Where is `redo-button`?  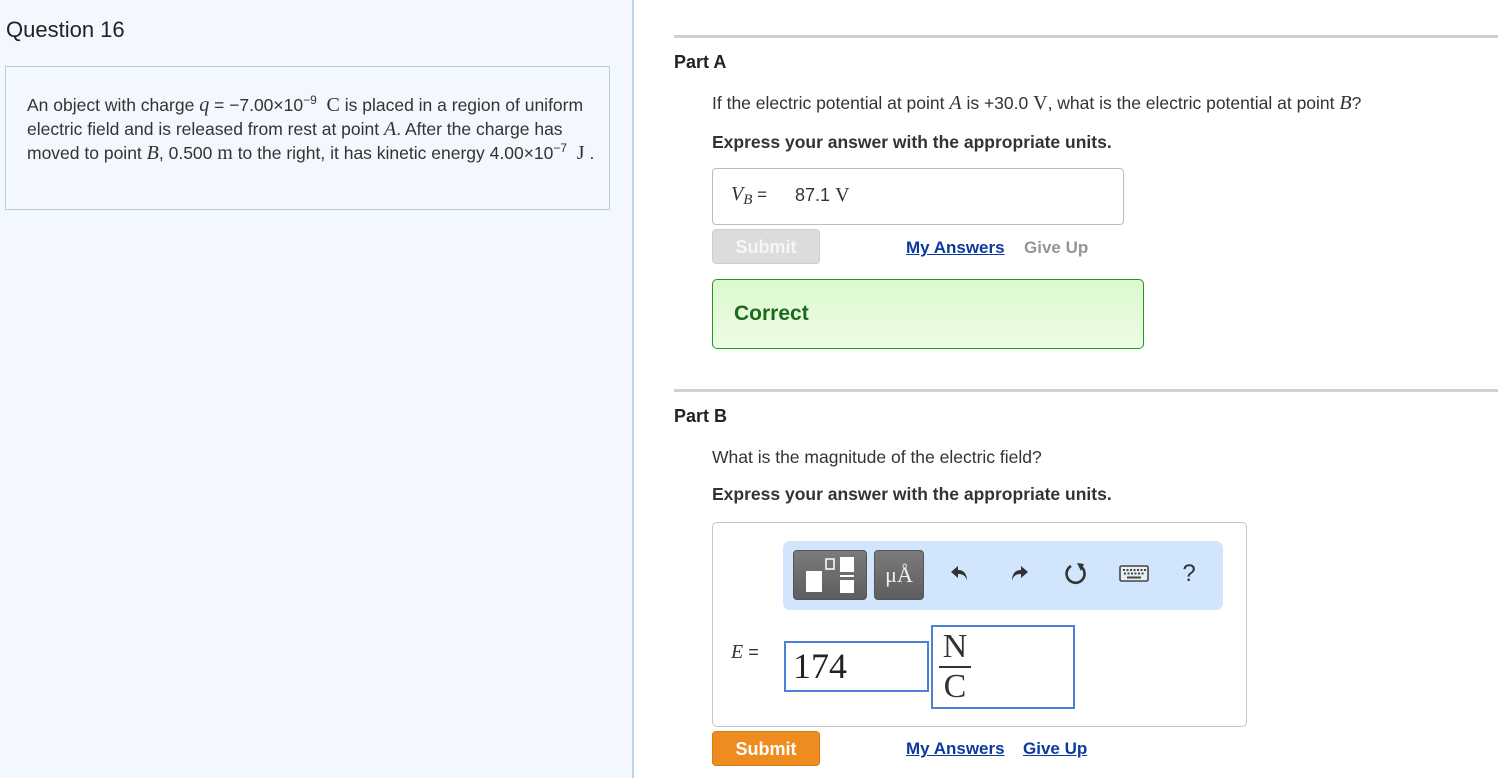
redo-button is located at coordinates (1019, 575).